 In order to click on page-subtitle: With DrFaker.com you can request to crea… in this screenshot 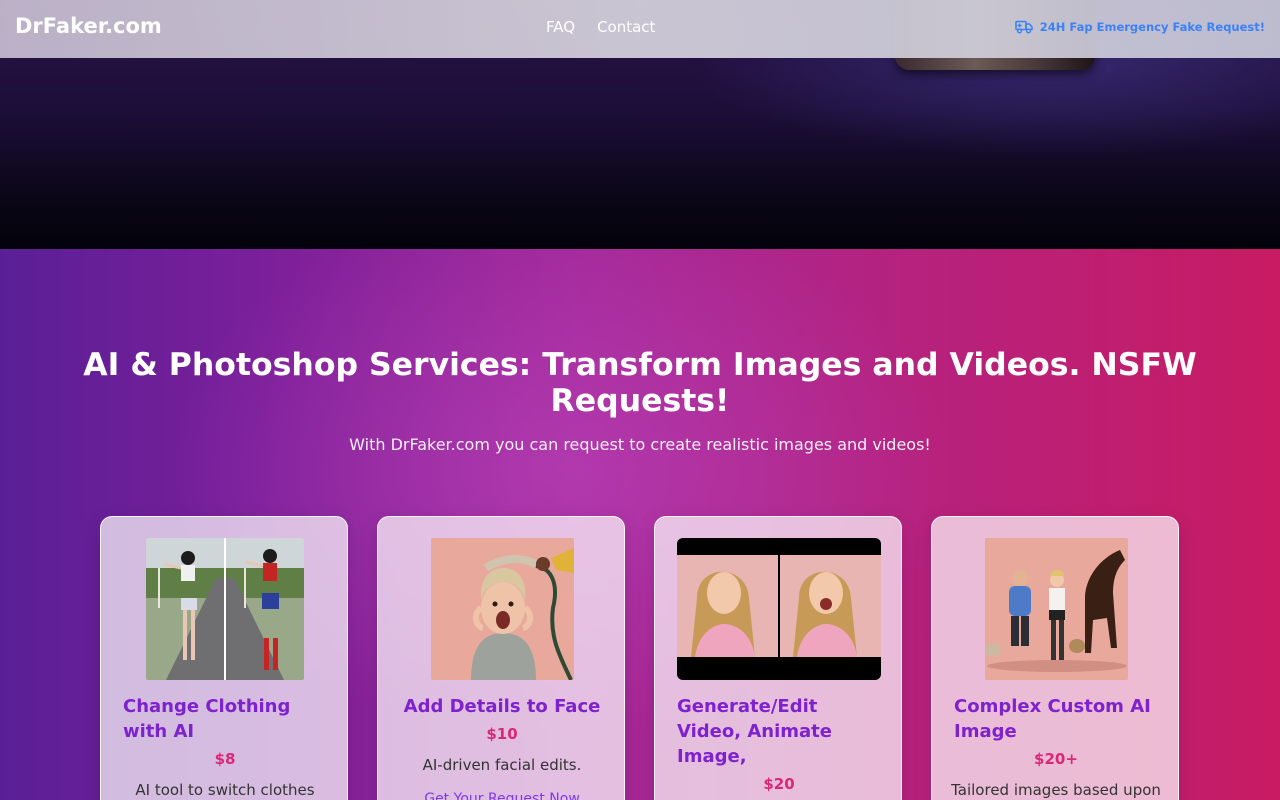, I will do `click(640, 444)`.